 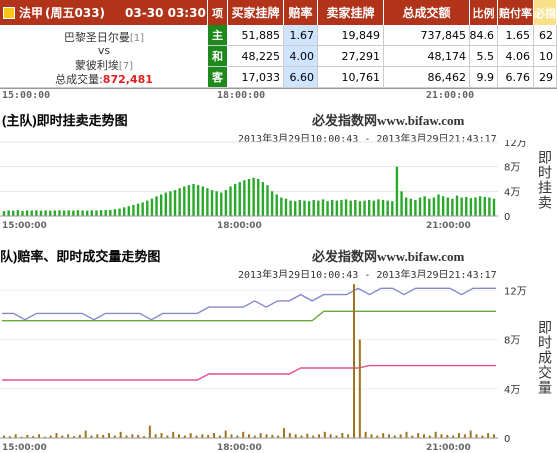 I want to click on cell-total: 48,174, so click(x=427, y=56).